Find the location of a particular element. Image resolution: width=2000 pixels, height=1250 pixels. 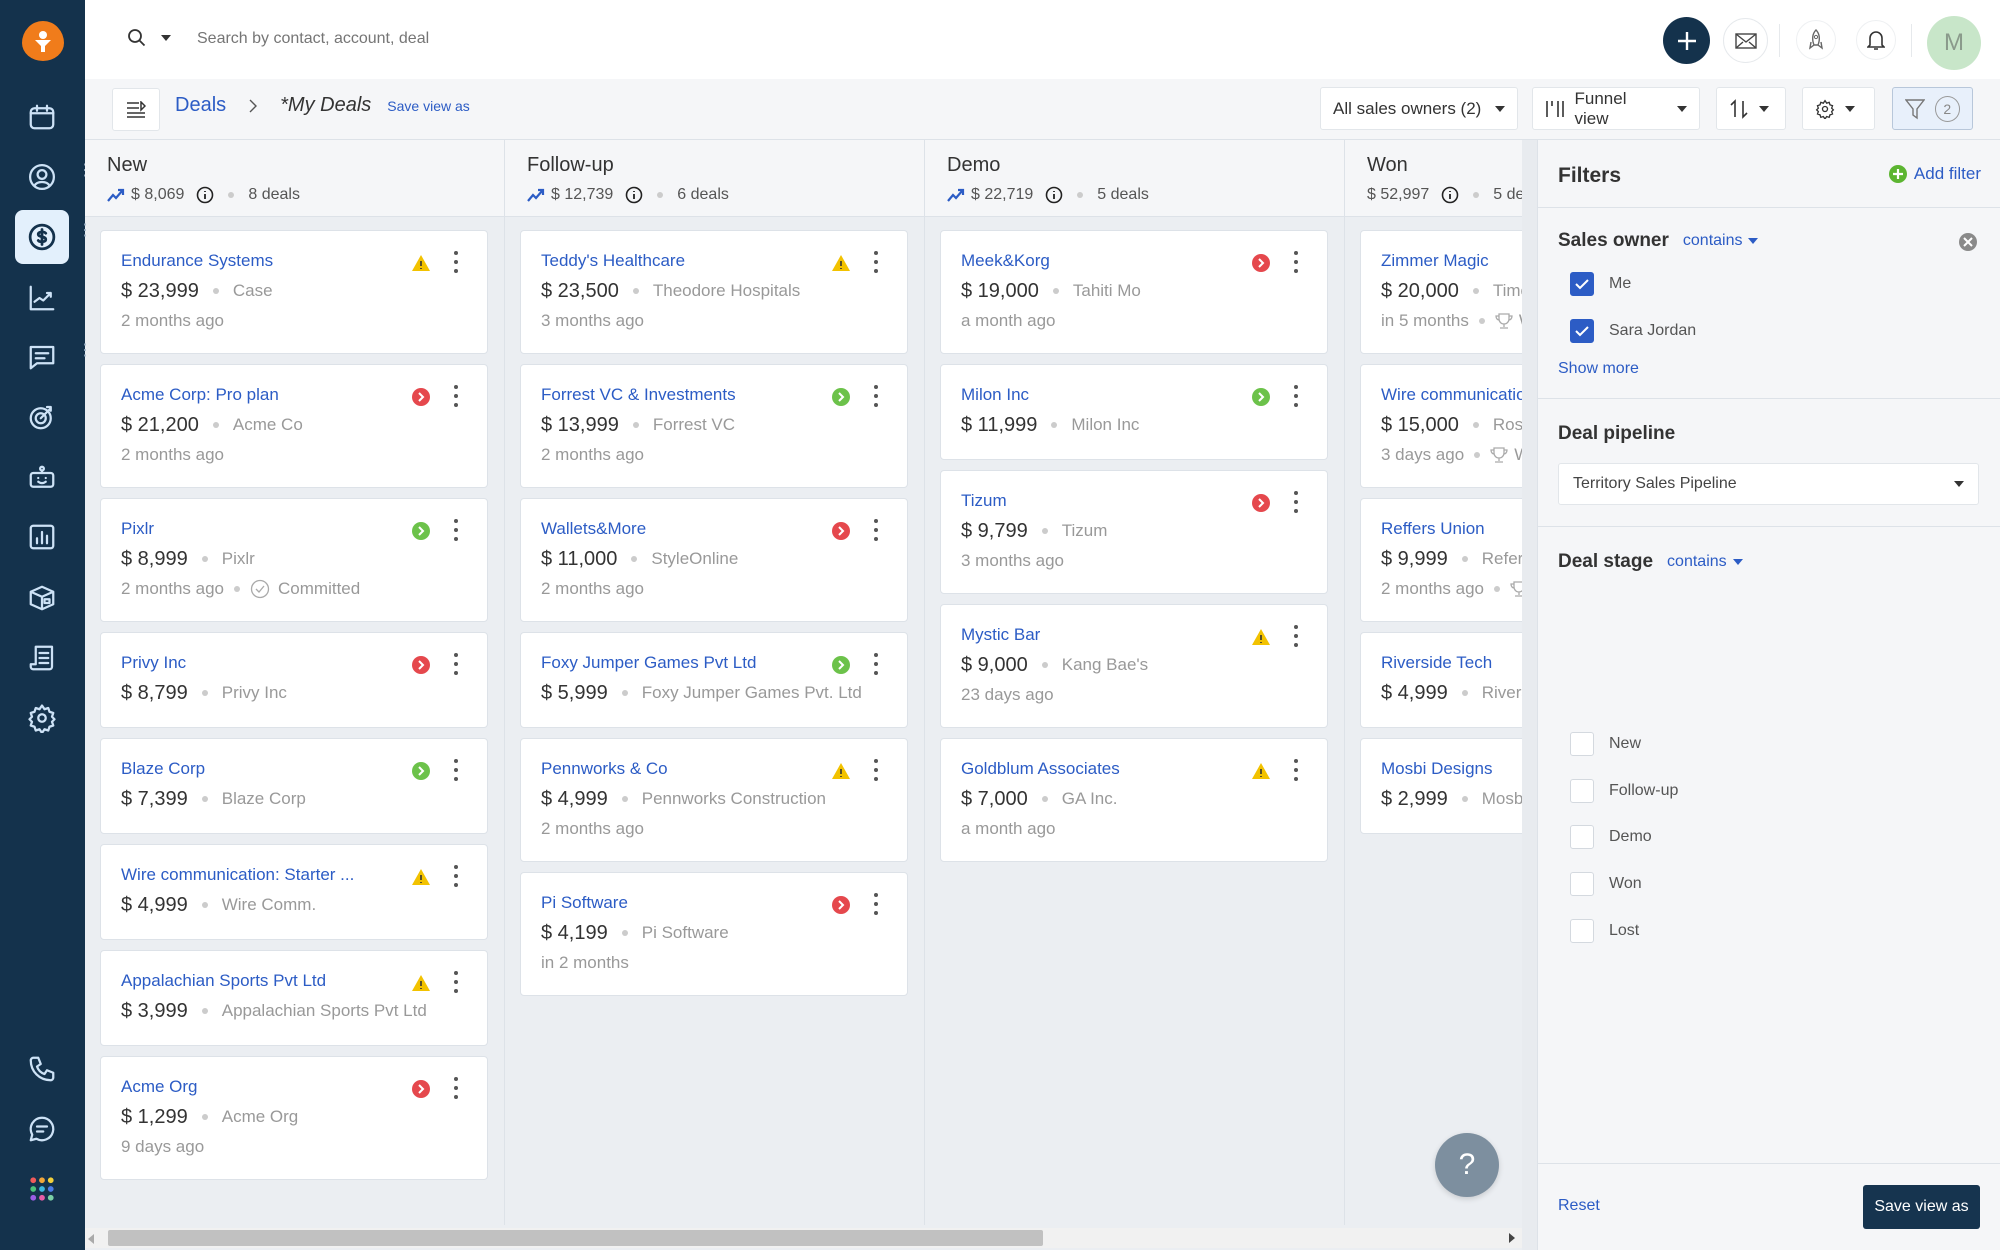

deal-card: Blaze Corp $ 7,399 Blaze Corp is located at coordinates (294, 786).